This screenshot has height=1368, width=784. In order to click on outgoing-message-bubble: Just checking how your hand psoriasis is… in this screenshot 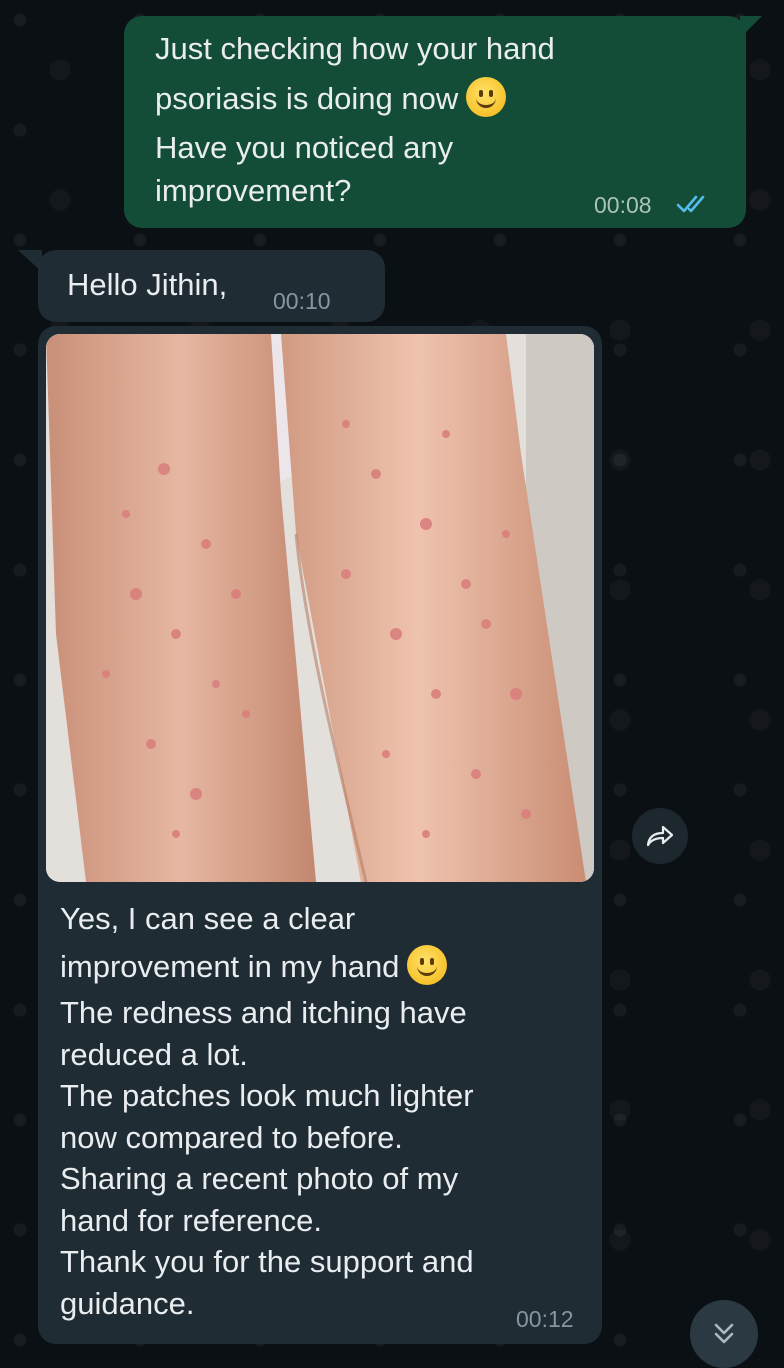, I will do `click(435, 122)`.